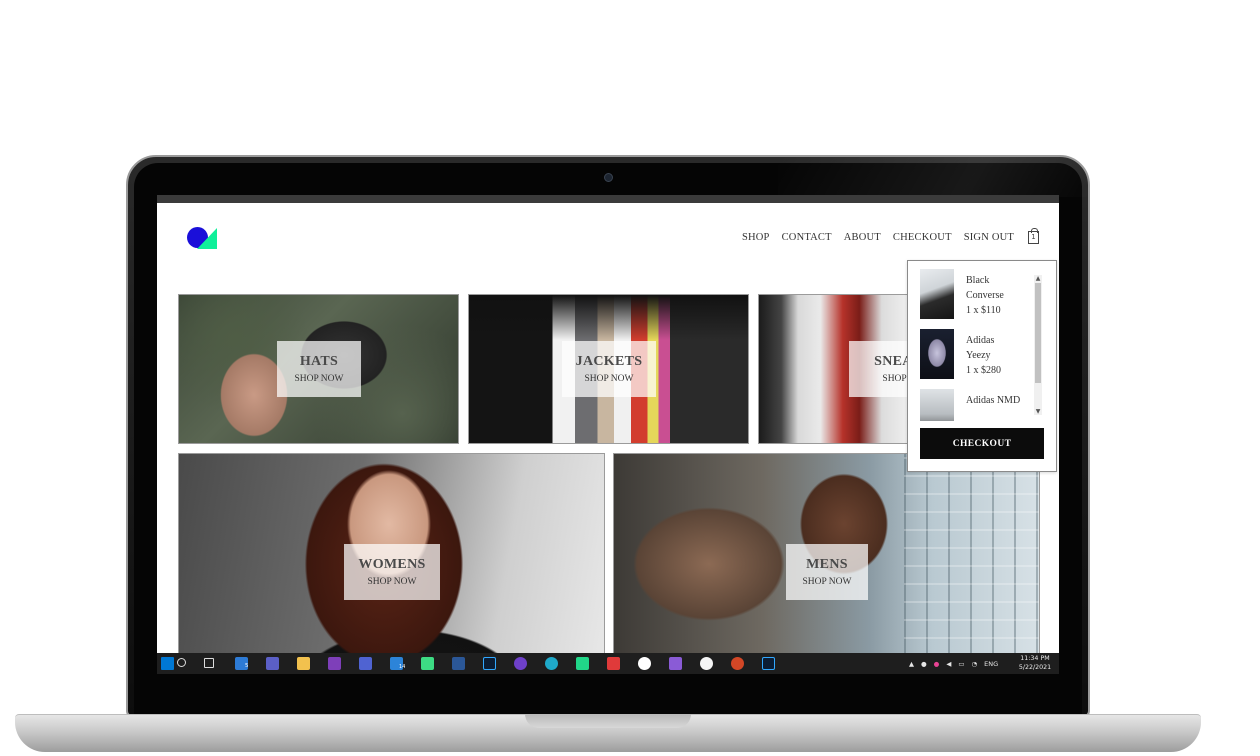 The width and height of the screenshot is (1260, 756). I want to click on category-jackets: JACKETS SHOP NOW, so click(608, 369).